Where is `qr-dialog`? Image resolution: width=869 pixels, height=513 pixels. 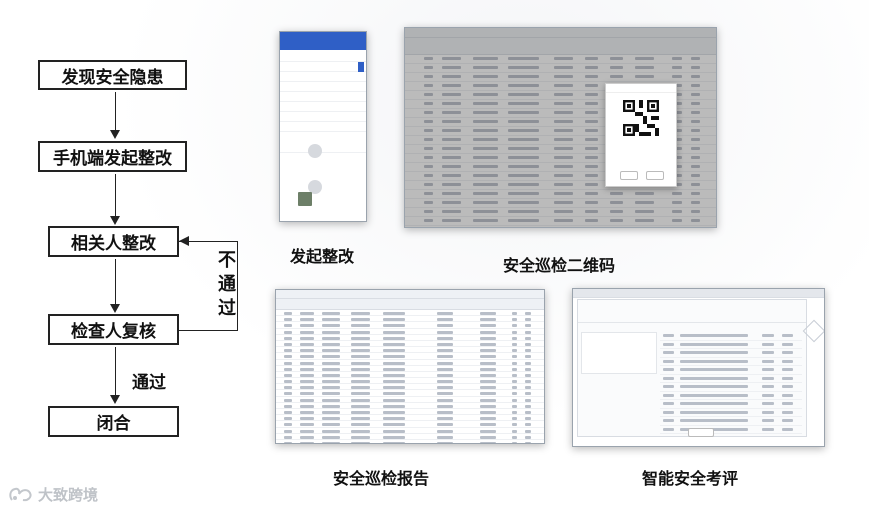 qr-dialog is located at coordinates (641, 135).